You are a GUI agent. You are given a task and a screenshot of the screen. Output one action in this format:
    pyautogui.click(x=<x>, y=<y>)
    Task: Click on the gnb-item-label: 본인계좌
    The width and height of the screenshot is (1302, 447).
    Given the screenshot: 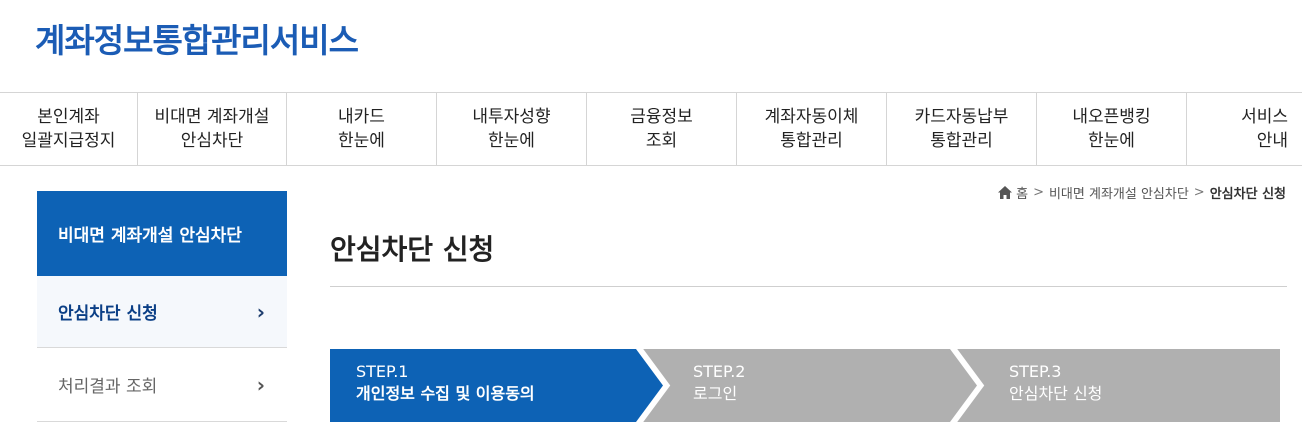 What is the action you would take?
    pyautogui.click(x=68, y=117)
    